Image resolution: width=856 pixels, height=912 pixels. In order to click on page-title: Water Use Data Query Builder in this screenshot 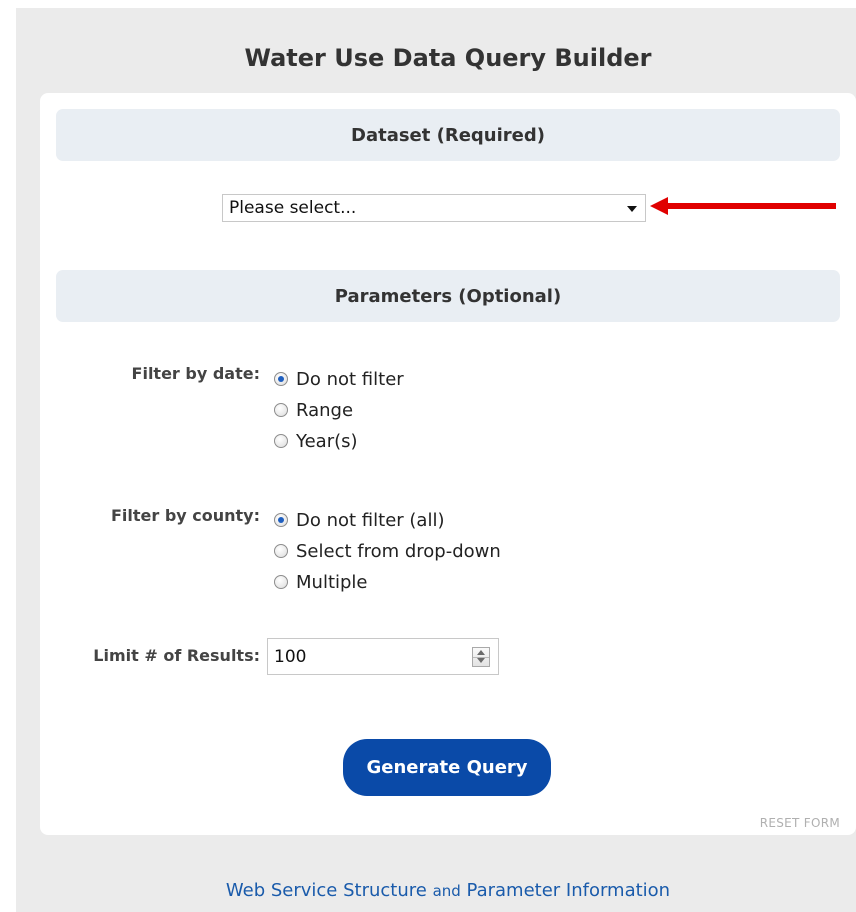, I will do `click(448, 58)`.